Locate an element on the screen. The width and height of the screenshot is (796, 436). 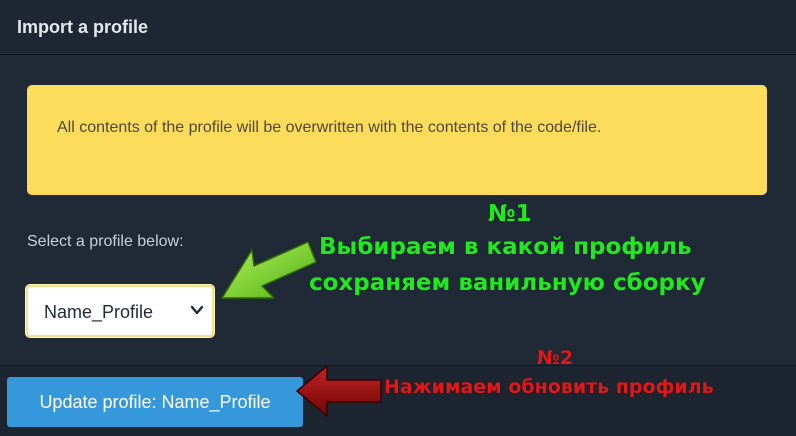
step2-text: Нажимаем обновить профиль is located at coordinates (549, 387).